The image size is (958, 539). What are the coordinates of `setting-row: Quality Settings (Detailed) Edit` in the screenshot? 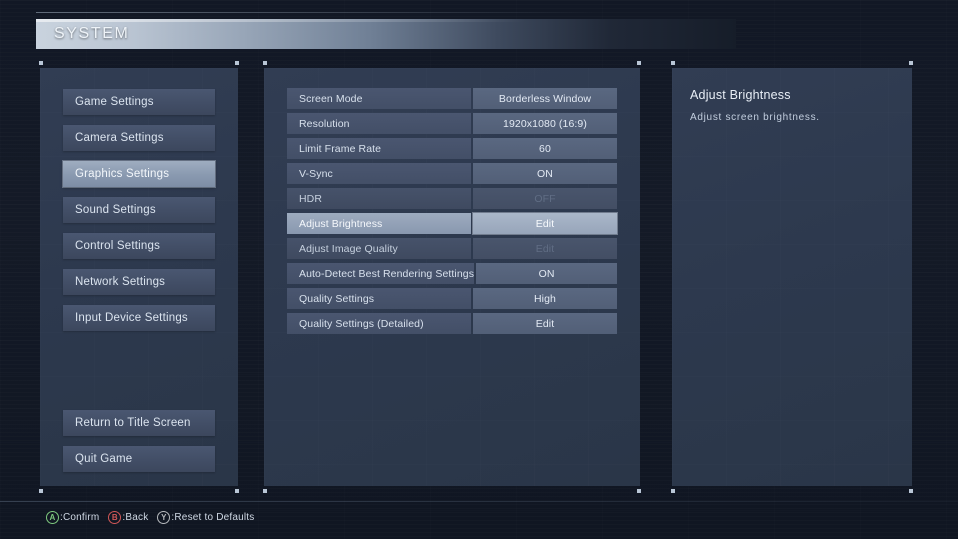 It's located at (452, 323).